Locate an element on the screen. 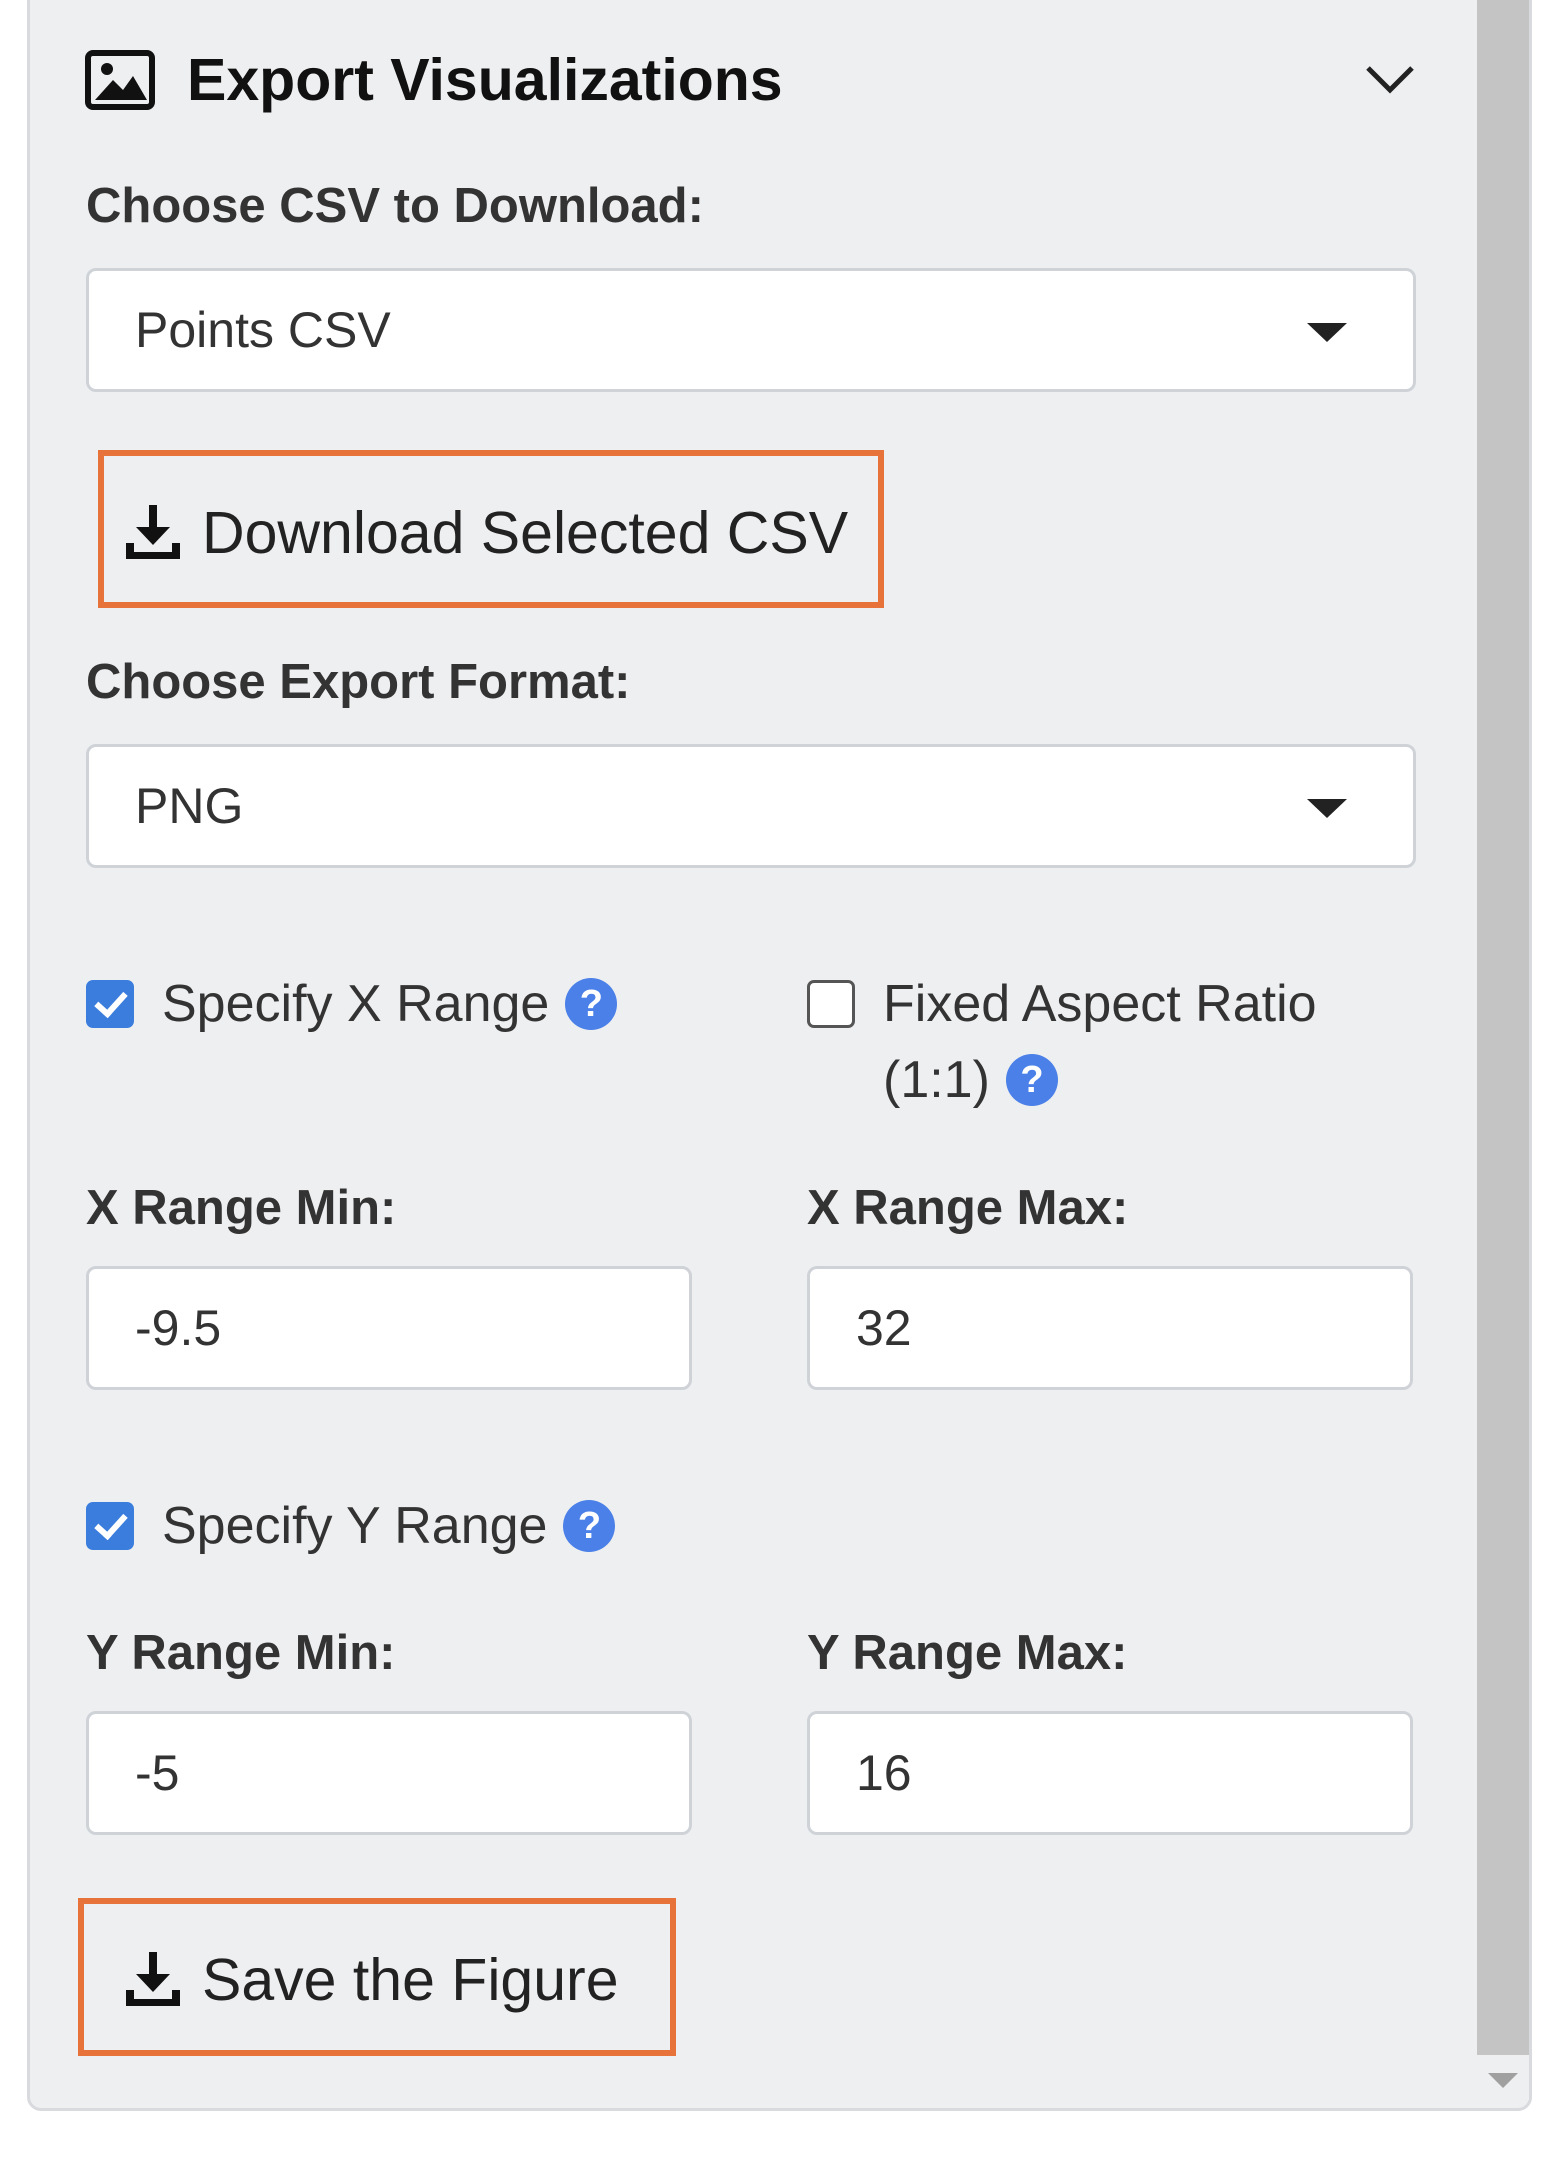  specify-x-range-option: Specify X Range ? is located at coordinates (352, 1004).